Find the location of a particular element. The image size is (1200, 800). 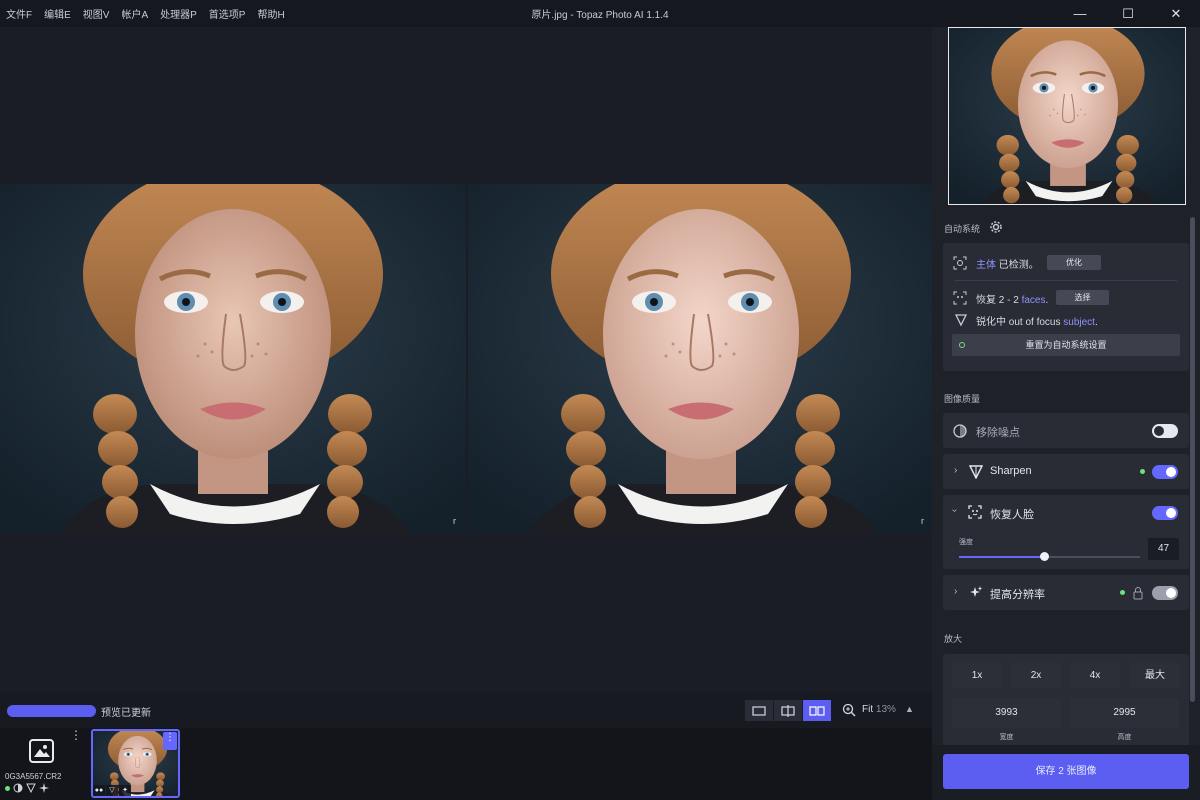

scale-max-button: 最大 is located at coordinates (1155, 675).